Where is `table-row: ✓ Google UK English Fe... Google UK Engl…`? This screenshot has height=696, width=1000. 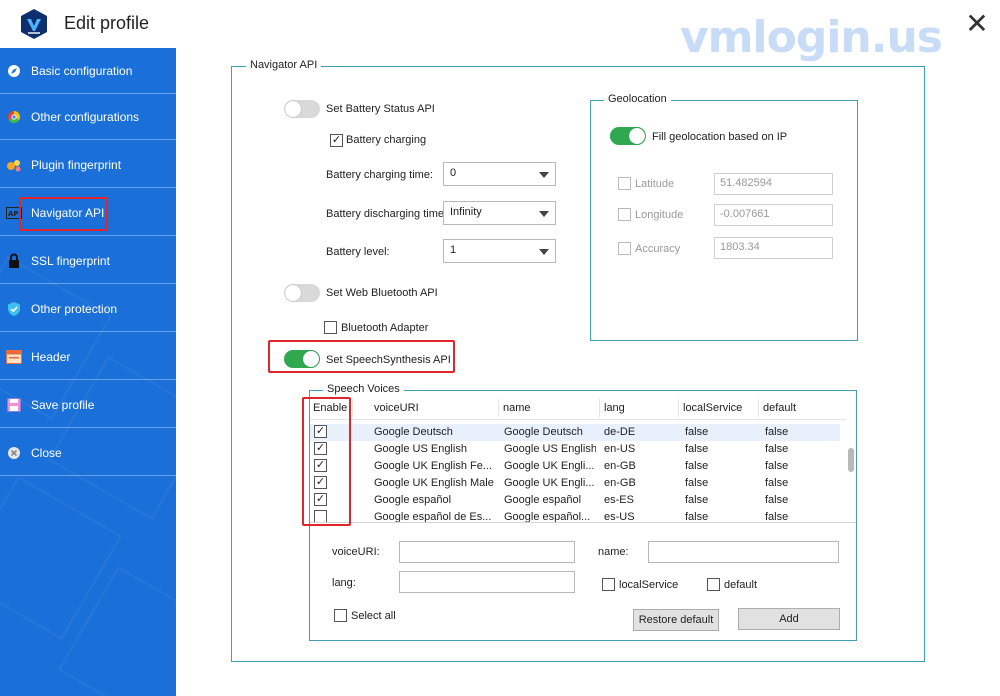 table-row: ✓ Google UK English Fe... Google UK Engl… is located at coordinates (575, 466).